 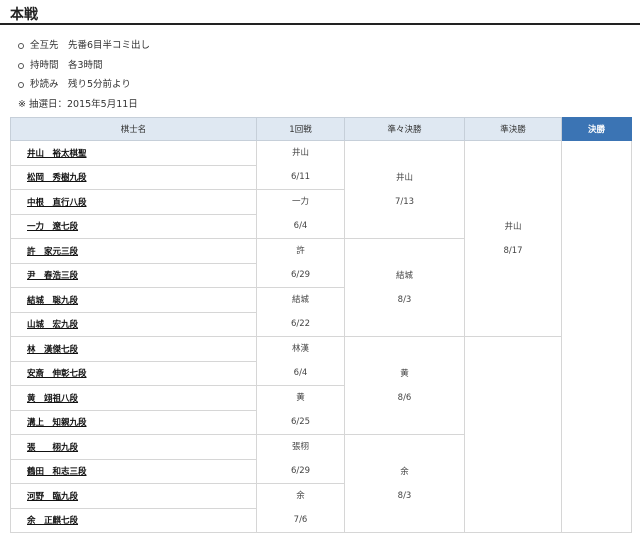 What do you see at coordinates (133, 447) in the screenshot?
I see `player-link: 張 栩九段` at bounding box center [133, 447].